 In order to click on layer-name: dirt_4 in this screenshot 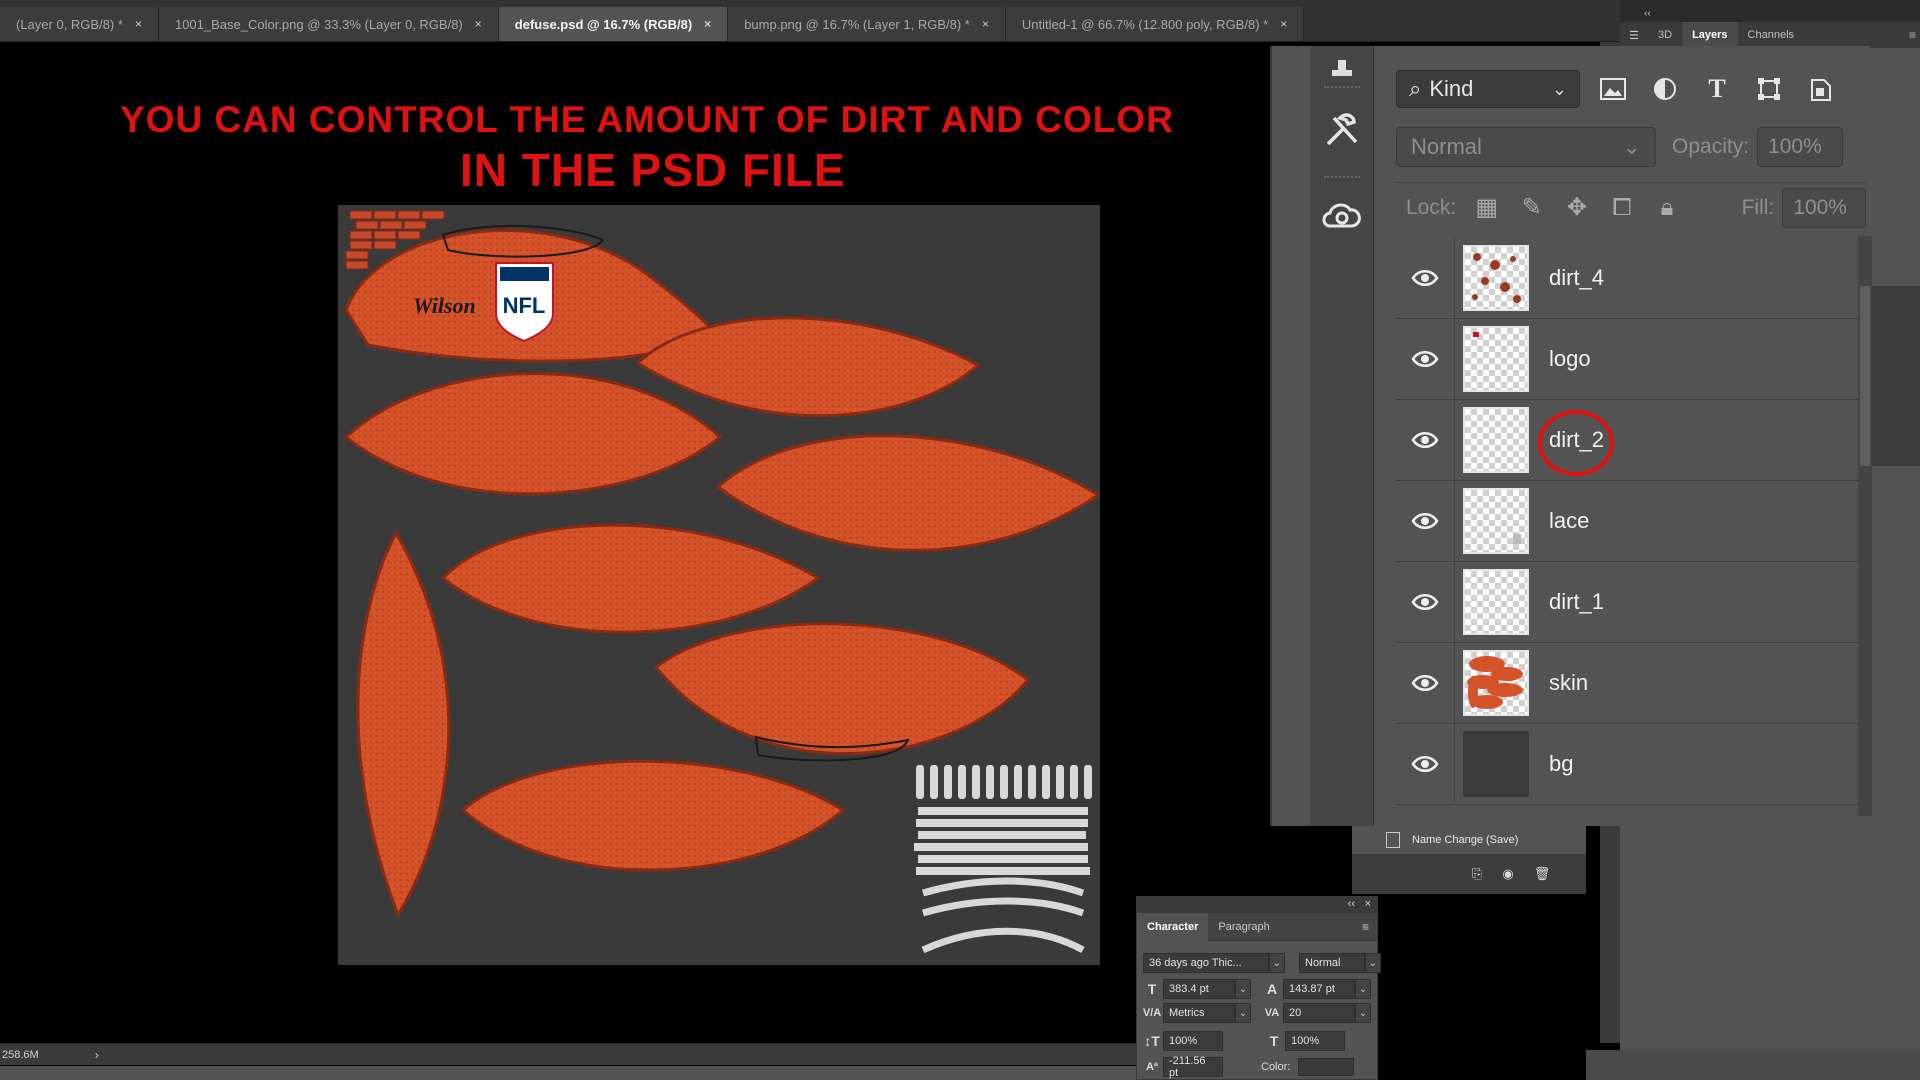, I will do `click(1577, 277)`.